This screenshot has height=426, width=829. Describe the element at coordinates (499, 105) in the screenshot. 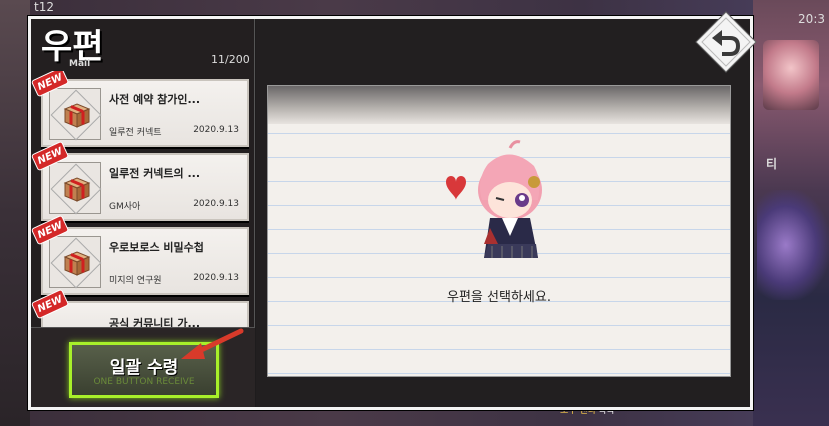

I see `paper-header-shadow` at that location.